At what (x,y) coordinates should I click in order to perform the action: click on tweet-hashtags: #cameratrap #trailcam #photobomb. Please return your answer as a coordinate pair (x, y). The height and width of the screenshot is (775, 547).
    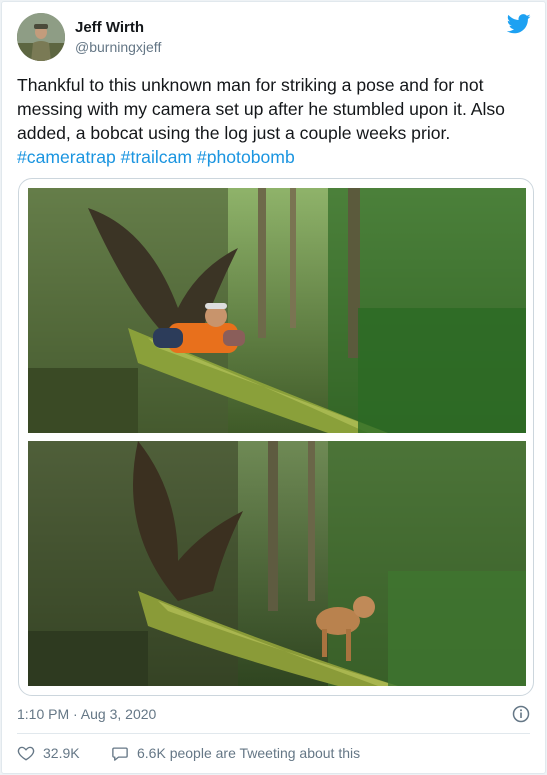
    Looking at the image, I should click on (156, 157).